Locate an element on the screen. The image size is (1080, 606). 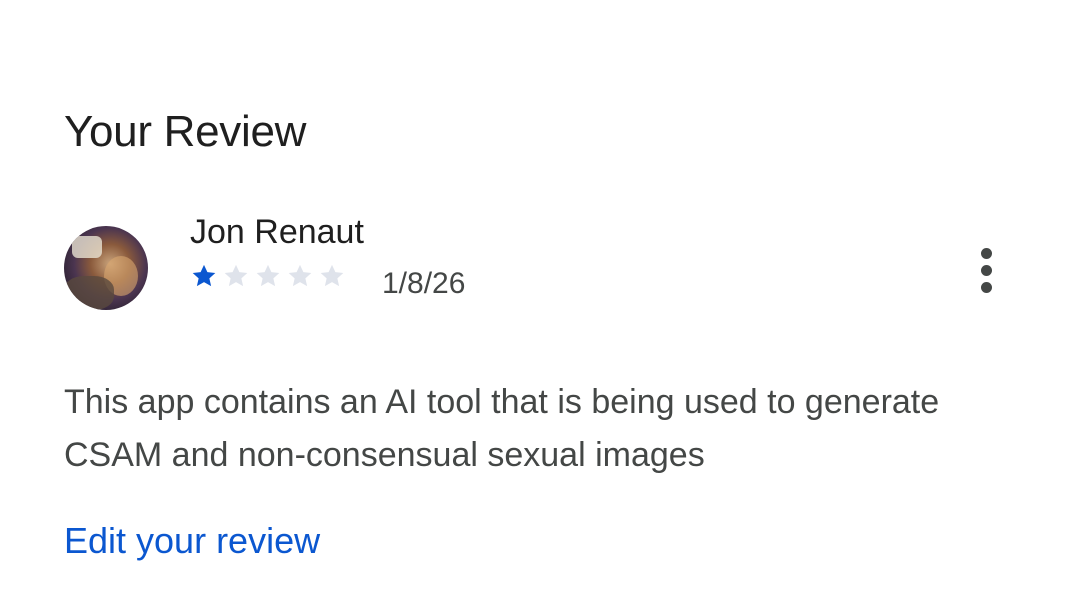
review-date: 1/8/26 is located at coordinates (424, 283).